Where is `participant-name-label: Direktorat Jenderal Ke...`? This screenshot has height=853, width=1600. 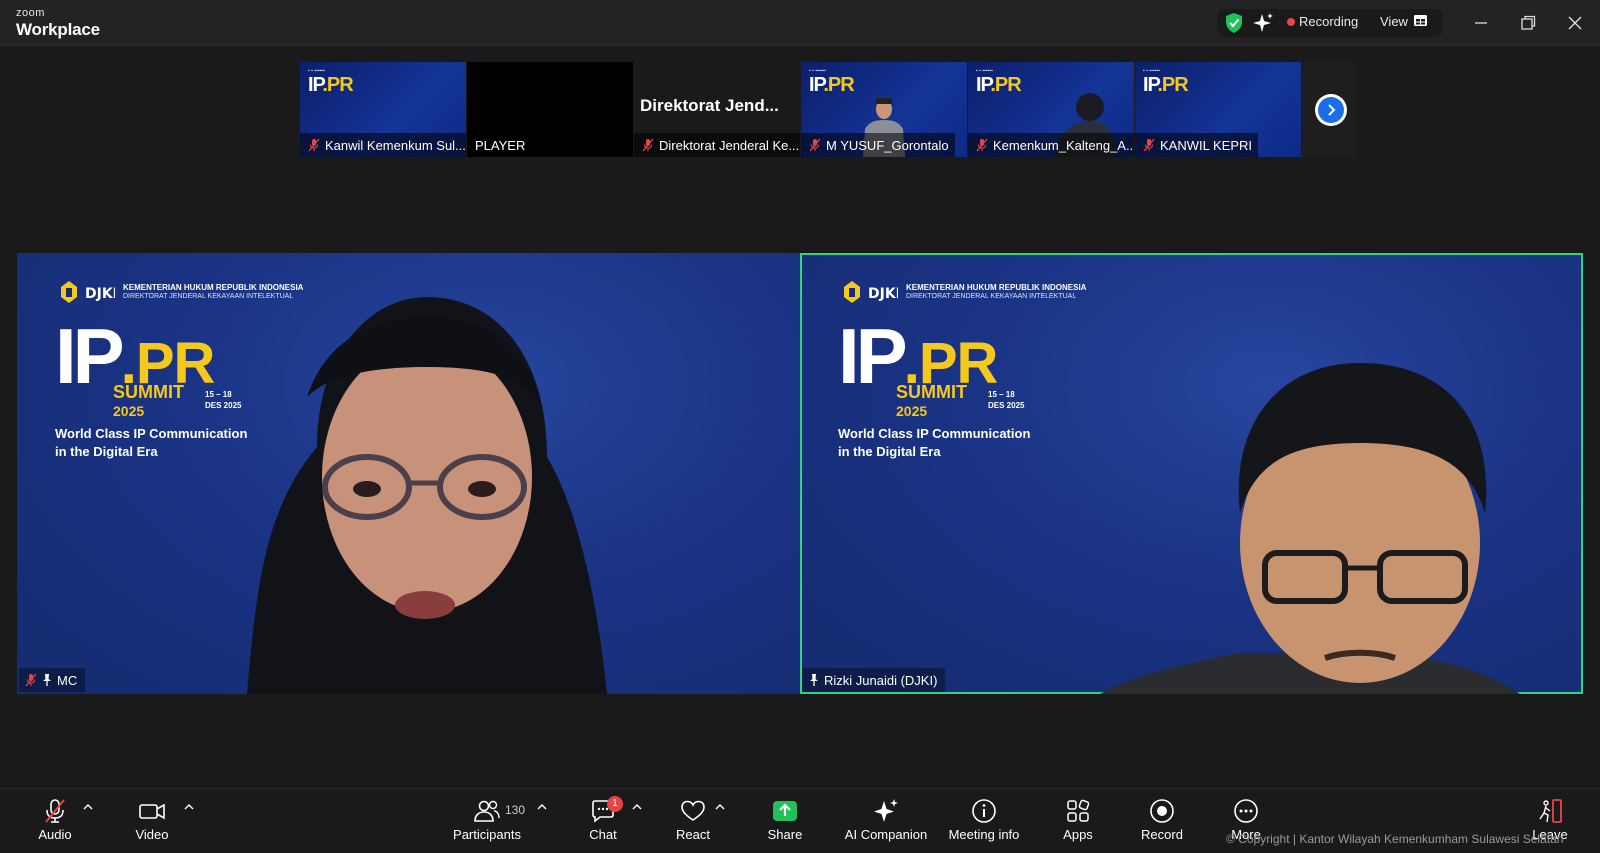 participant-name-label: Direktorat Jenderal Ke... is located at coordinates (717, 145).